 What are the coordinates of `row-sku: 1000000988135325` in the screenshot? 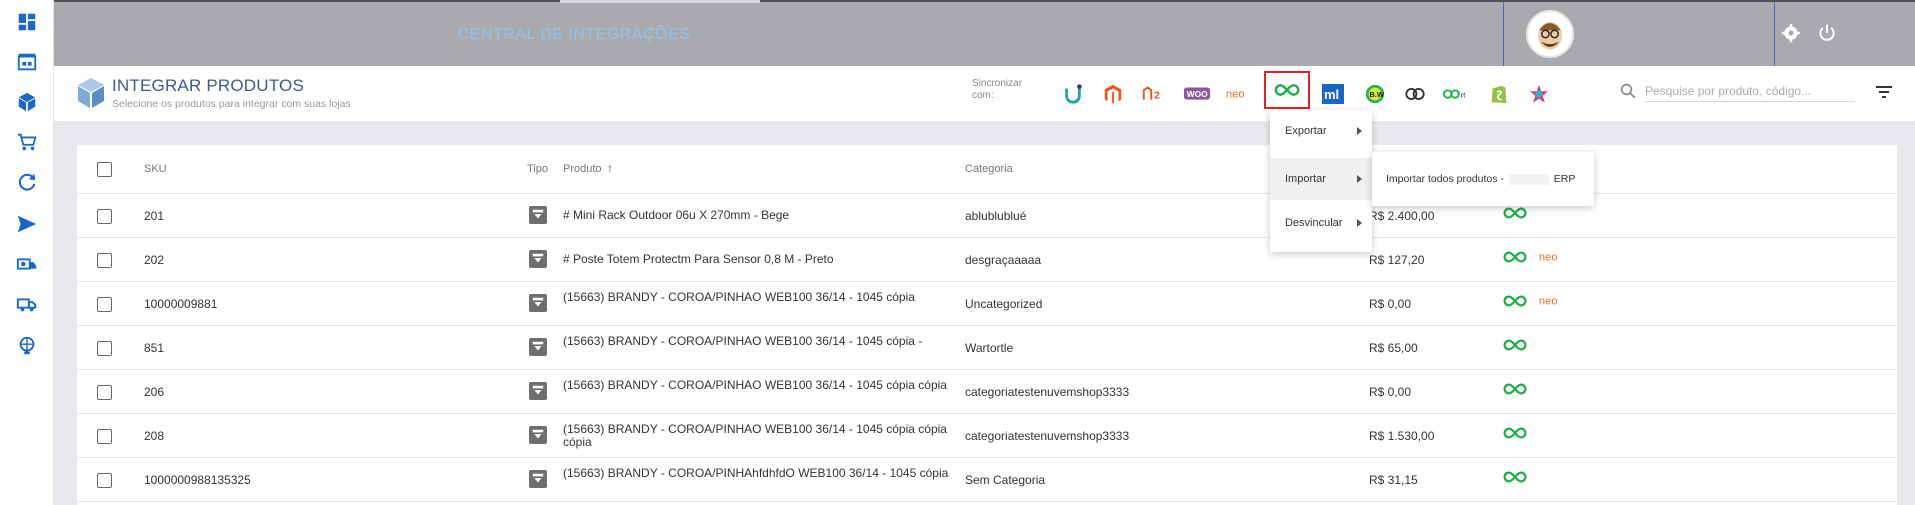 It's located at (197, 480).